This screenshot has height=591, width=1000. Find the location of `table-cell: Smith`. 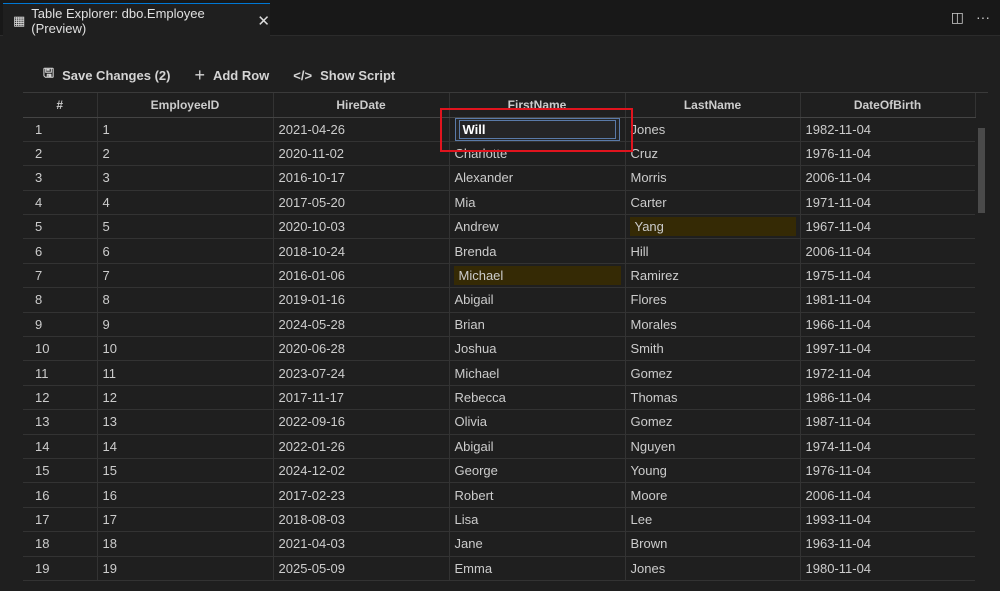

table-cell: Smith is located at coordinates (713, 349).